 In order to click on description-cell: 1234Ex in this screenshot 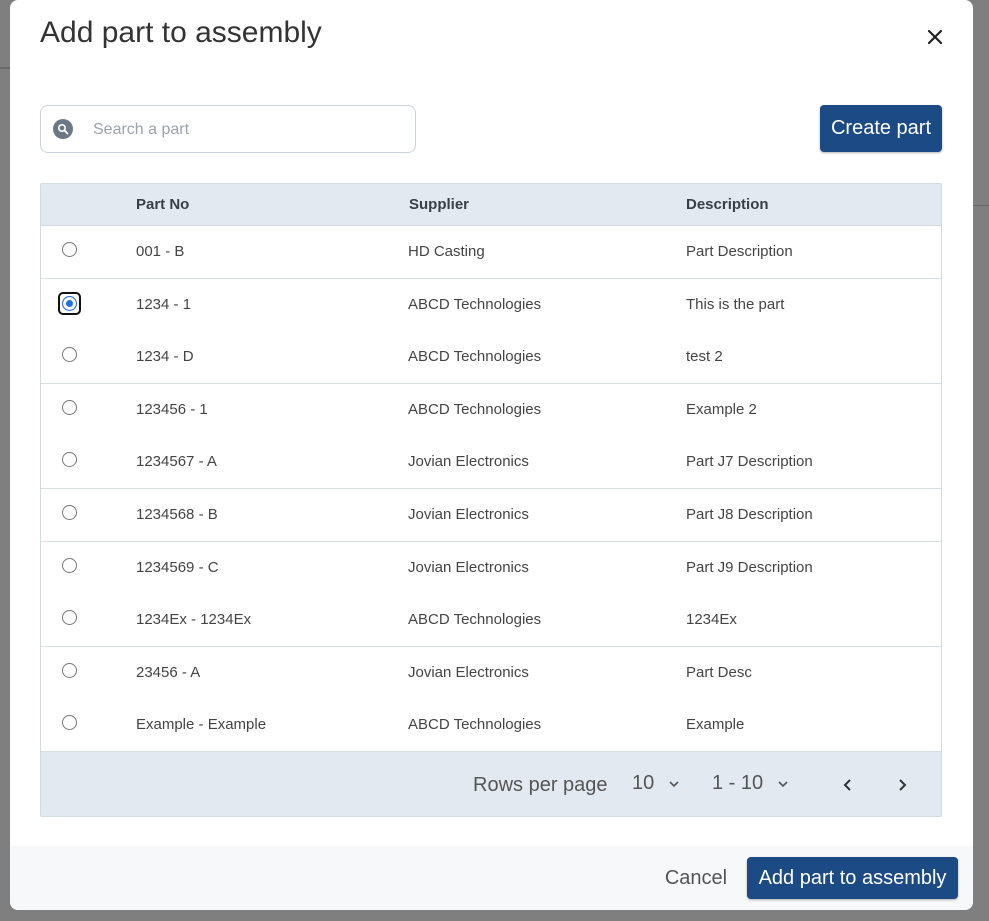, I will do `click(711, 620)`.